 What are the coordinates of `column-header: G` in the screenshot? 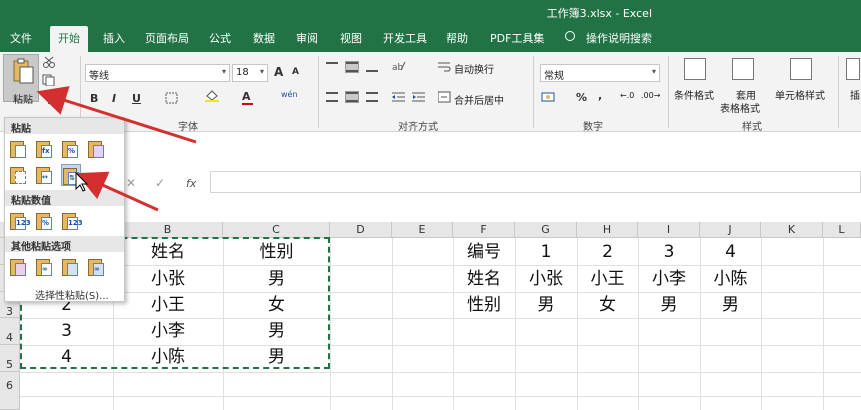 It's located at (546, 230).